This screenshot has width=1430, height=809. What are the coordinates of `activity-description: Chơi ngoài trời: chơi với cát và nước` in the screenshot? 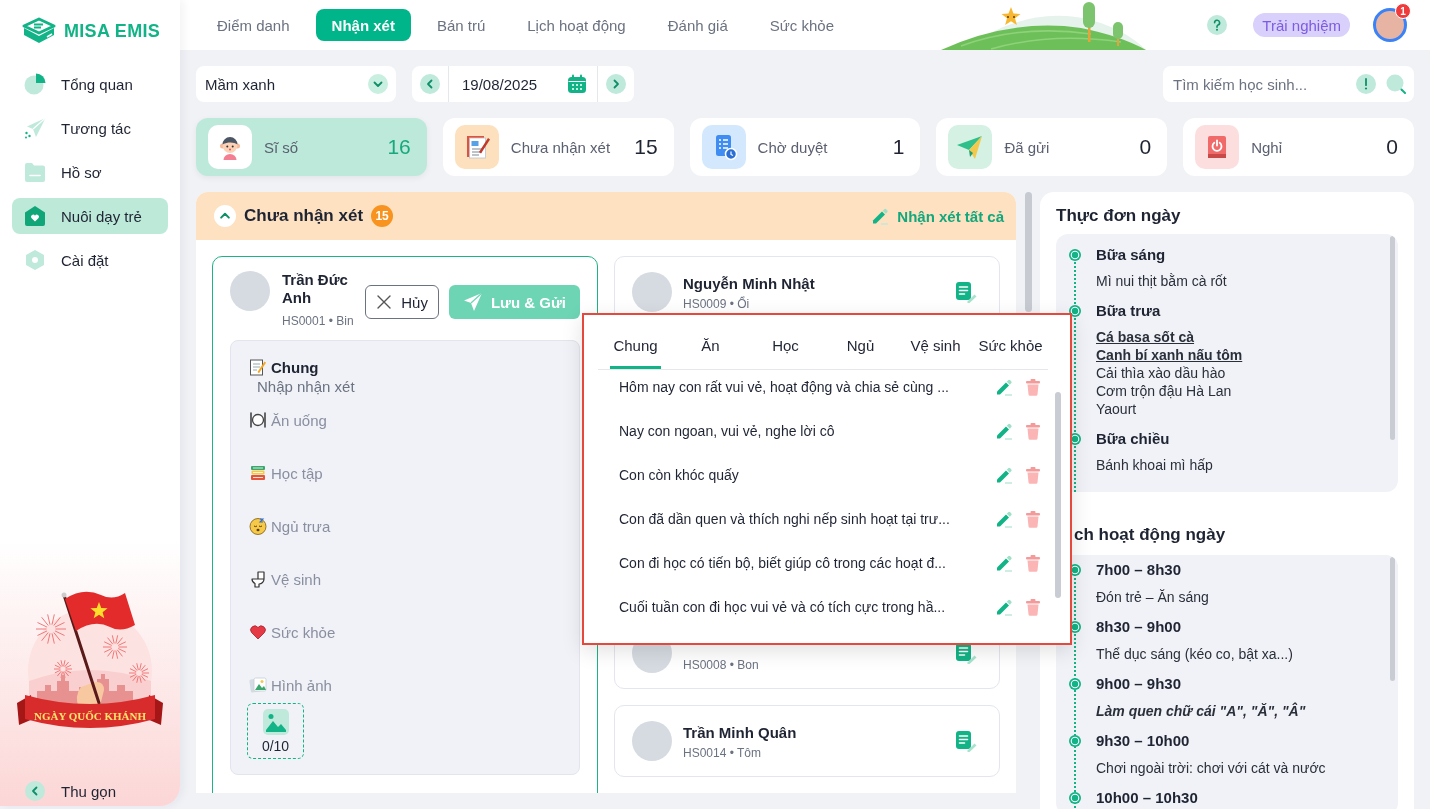 It's located at (1211, 768).